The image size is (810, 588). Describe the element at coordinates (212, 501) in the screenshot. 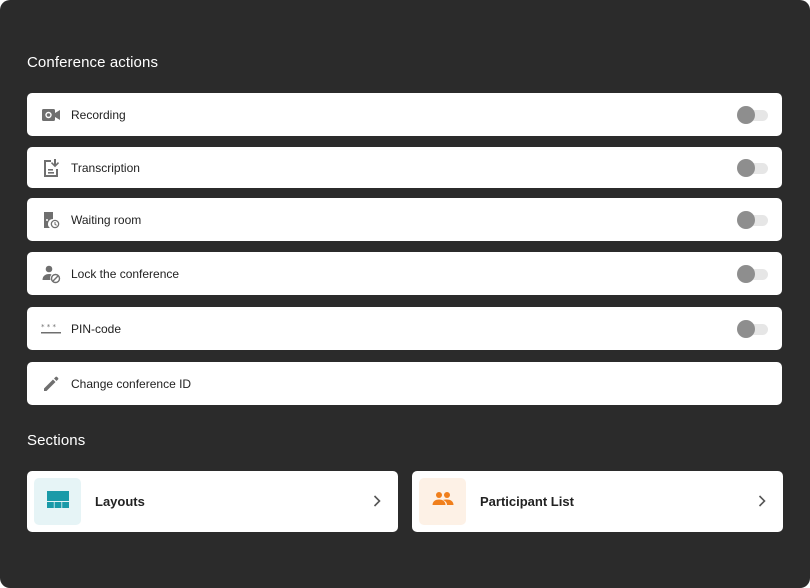

I see `layouts-card: Layouts` at that location.